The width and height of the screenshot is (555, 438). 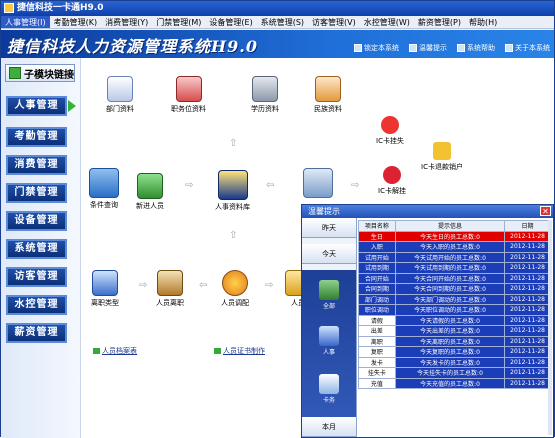 I want to click on pane-label: 人事, so click(x=328, y=352).